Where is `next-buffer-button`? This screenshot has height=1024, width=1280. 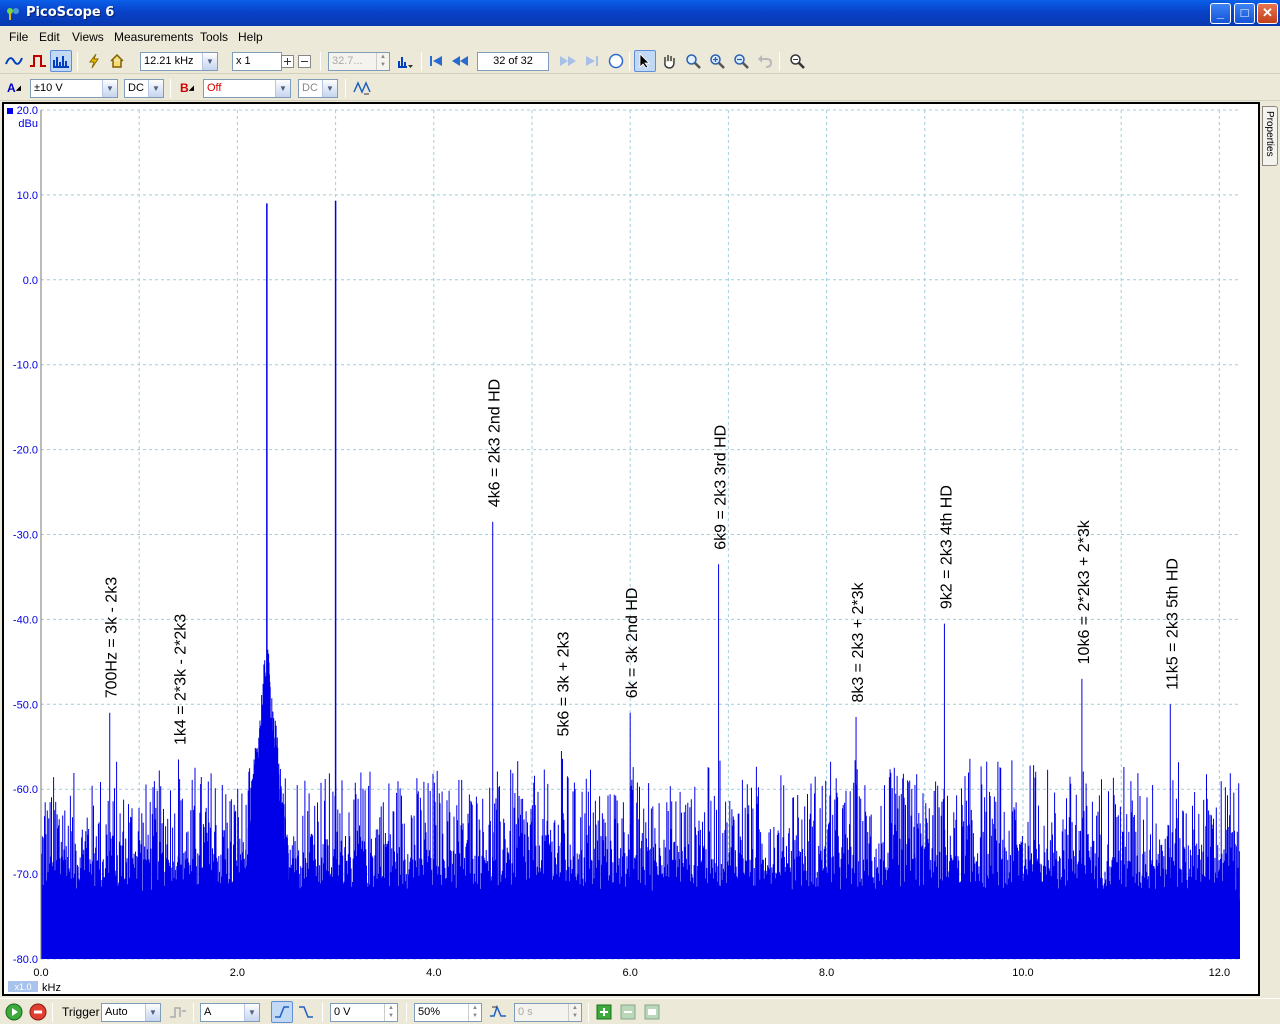 next-buffer-button is located at coordinates (568, 61).